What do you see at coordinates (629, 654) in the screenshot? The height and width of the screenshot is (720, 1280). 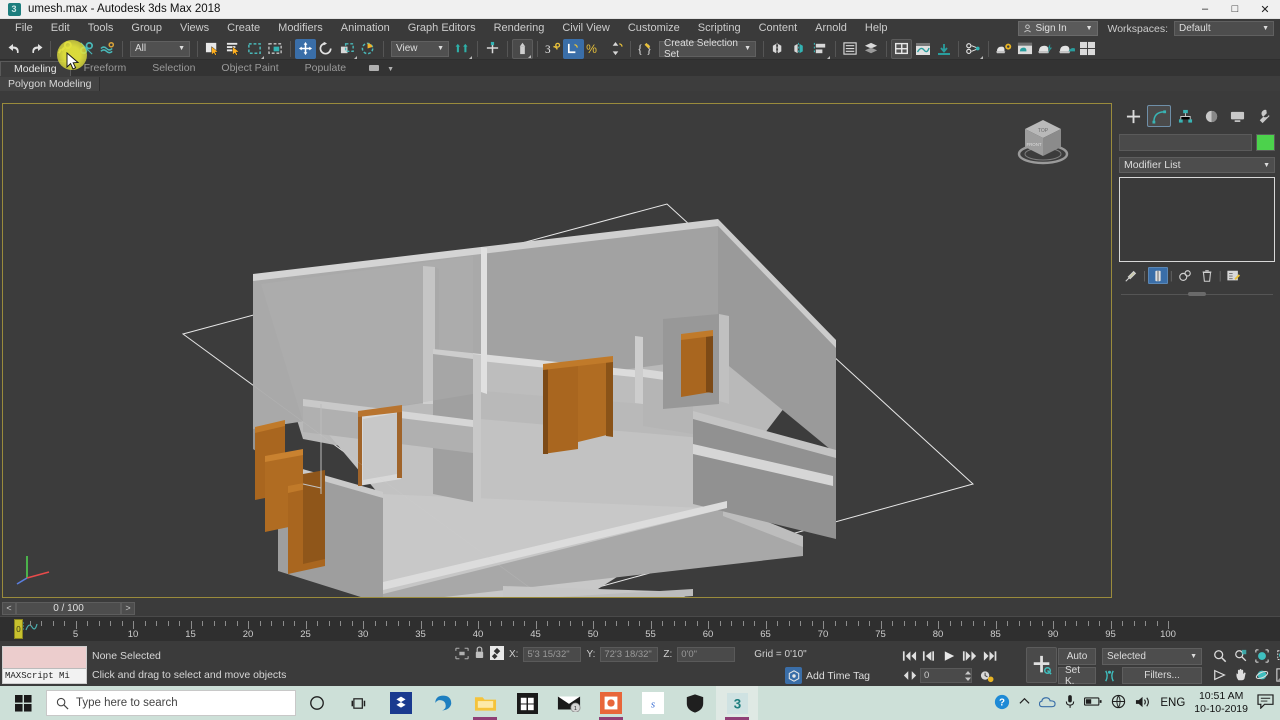 I see `y-coord-field: 72'3 18/32"` at bounding box center [629, 654].